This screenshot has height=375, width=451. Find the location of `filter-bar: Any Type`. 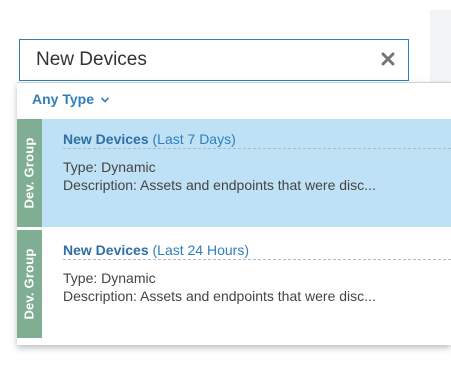

filter-bar: Any Type is located at coordinates (234, 100).